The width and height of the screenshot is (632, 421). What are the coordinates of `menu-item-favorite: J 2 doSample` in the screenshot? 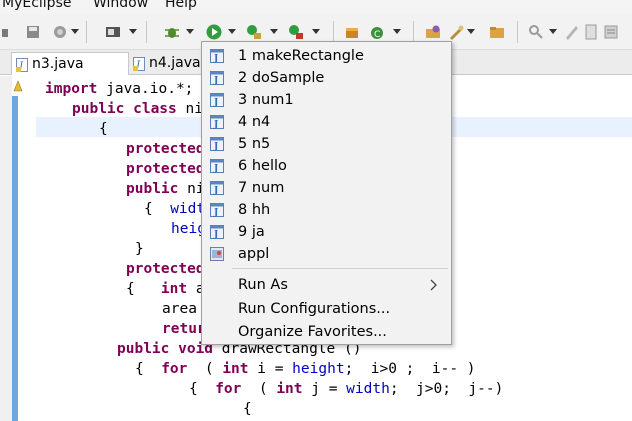 It's located at (326, 78).